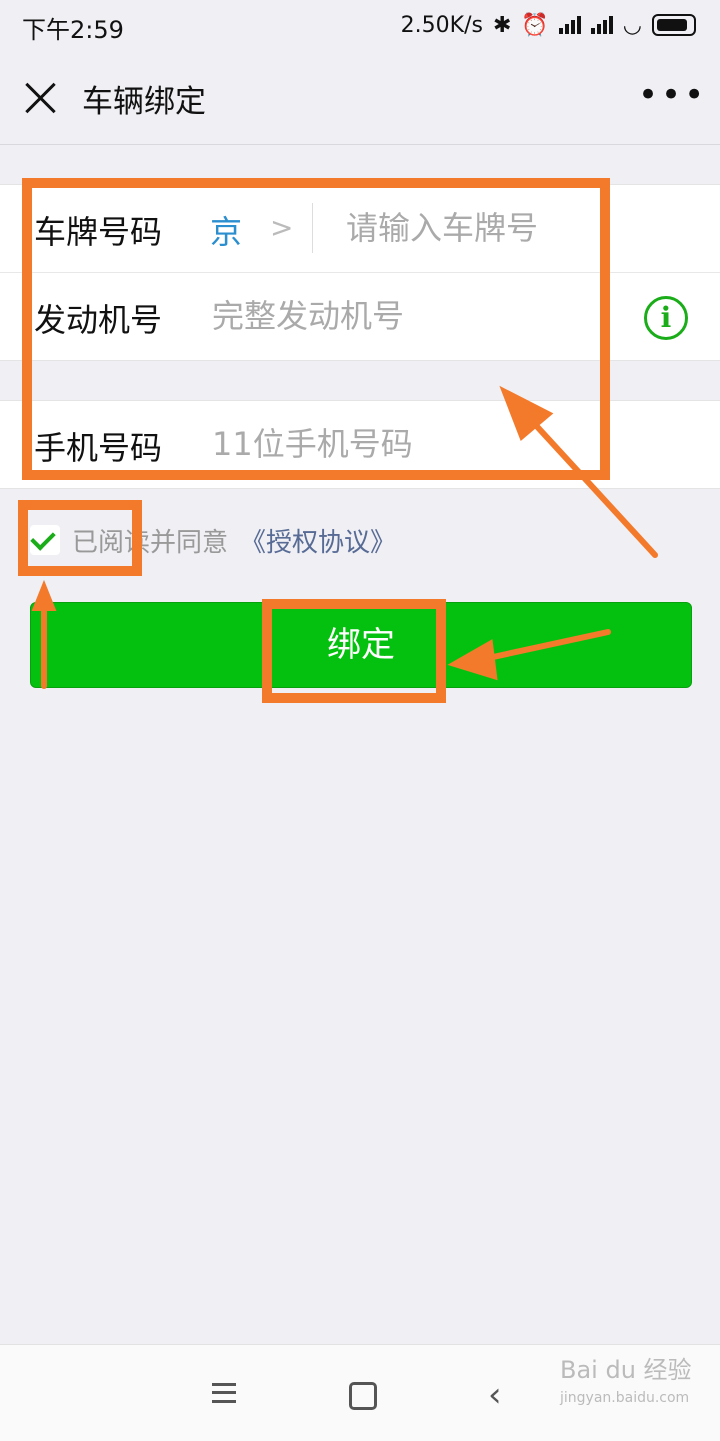 This screenshot has height=1441, width=720. What do you see at coordinates (354, 651) in the screenshot?
I see `highlight-button-box` at bounding box center [354, 651].